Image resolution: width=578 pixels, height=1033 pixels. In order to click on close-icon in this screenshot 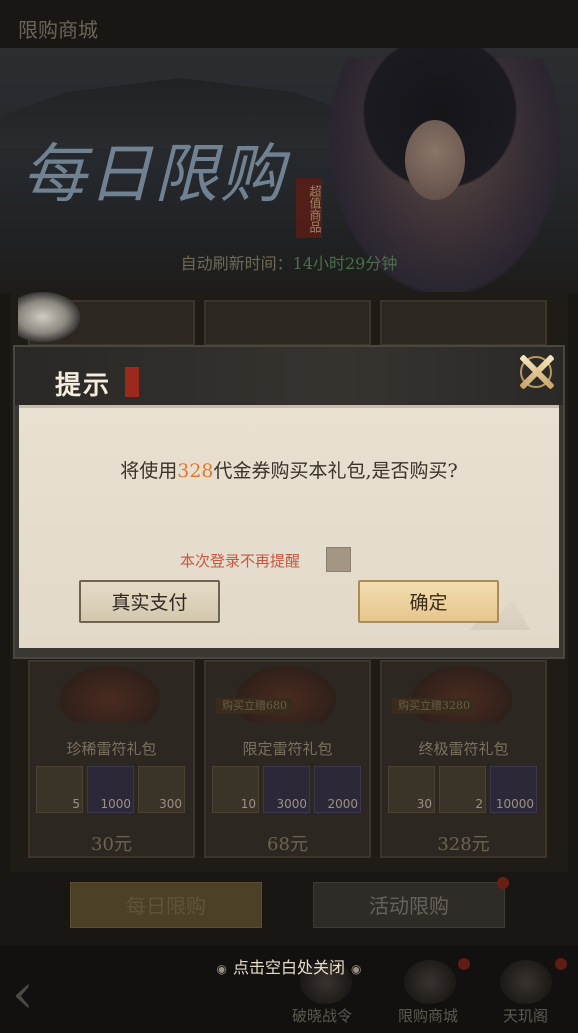, I will do `click(536, 372)`.